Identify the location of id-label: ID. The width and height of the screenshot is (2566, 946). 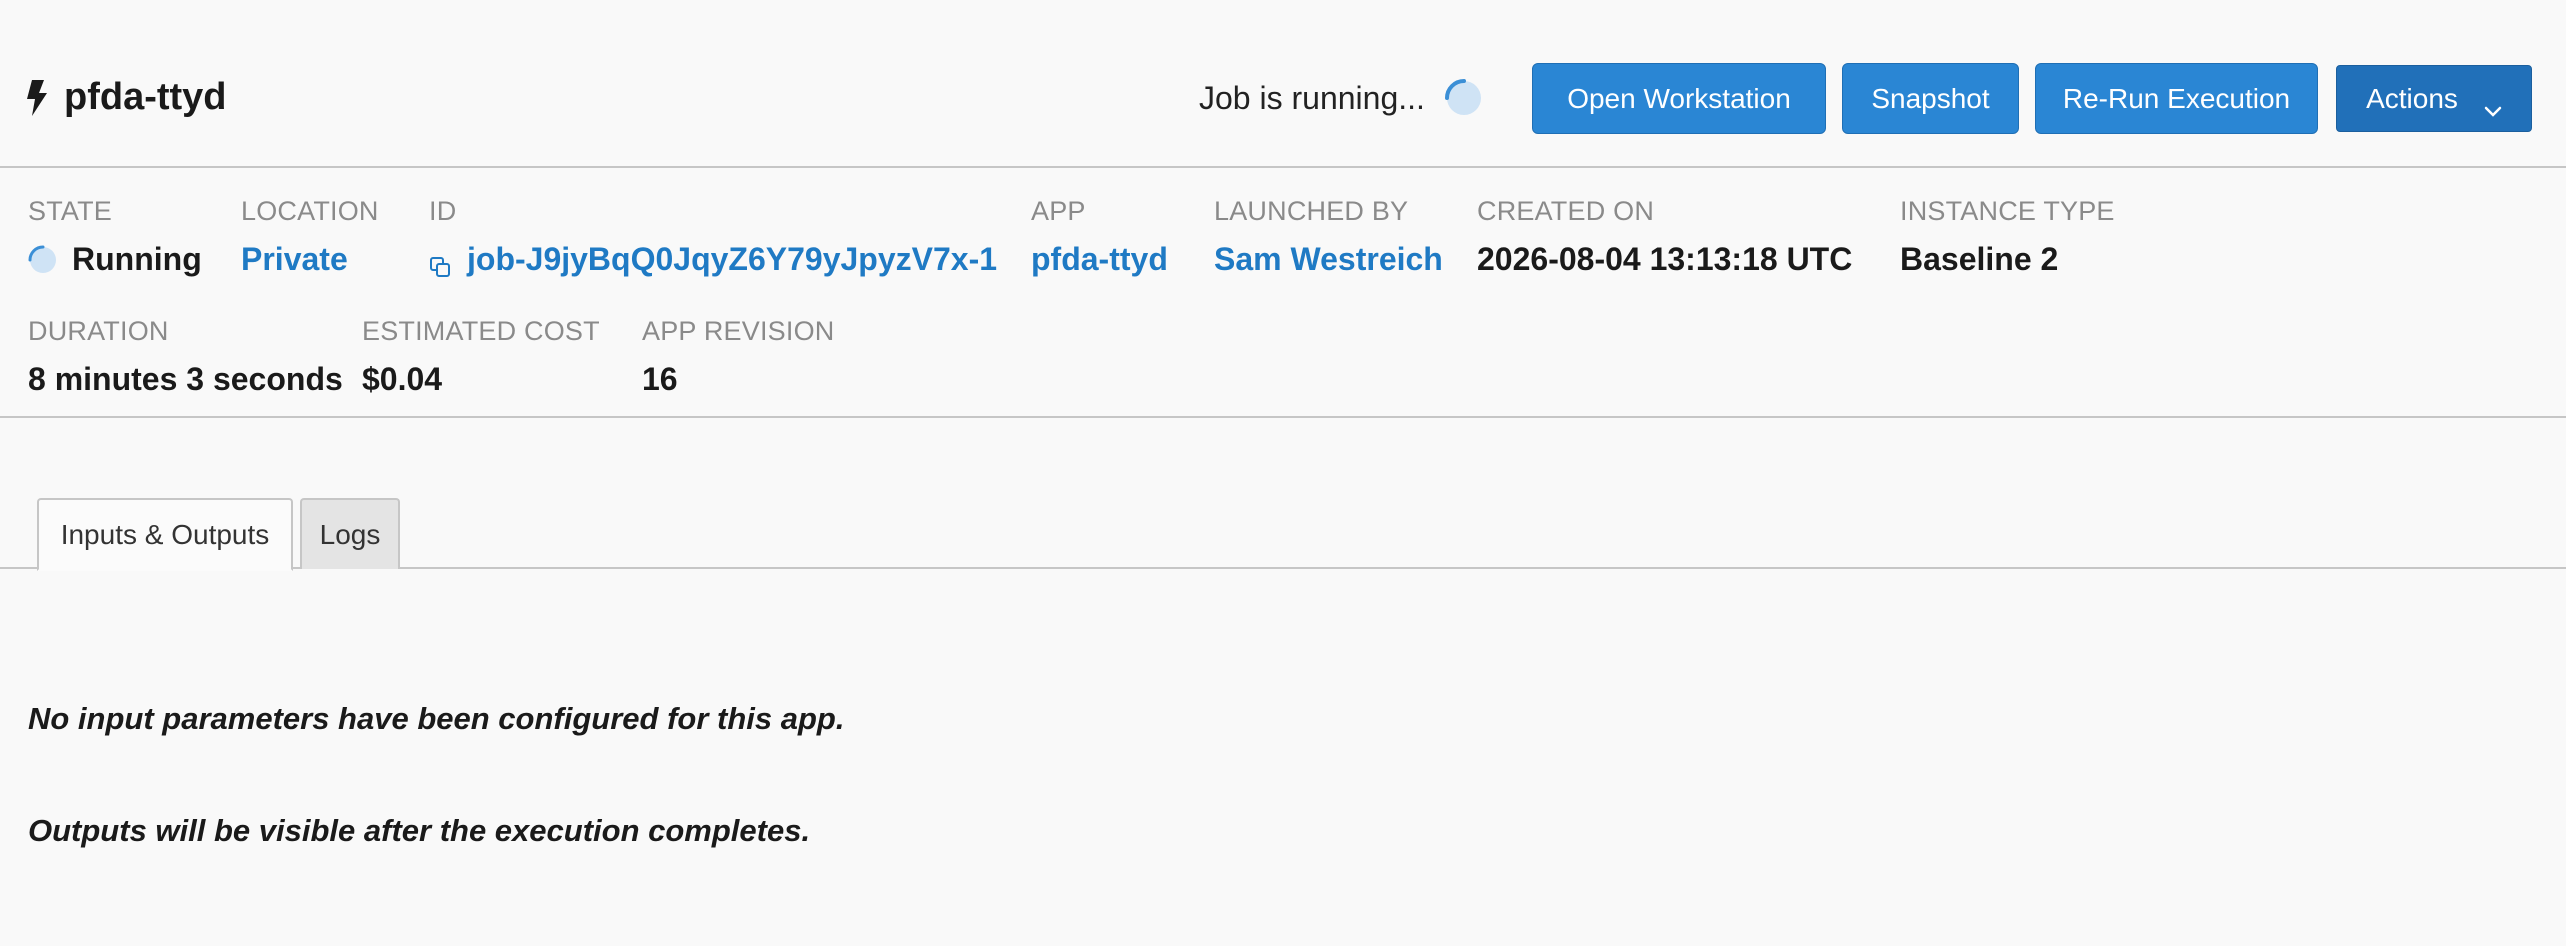
(443, 211).